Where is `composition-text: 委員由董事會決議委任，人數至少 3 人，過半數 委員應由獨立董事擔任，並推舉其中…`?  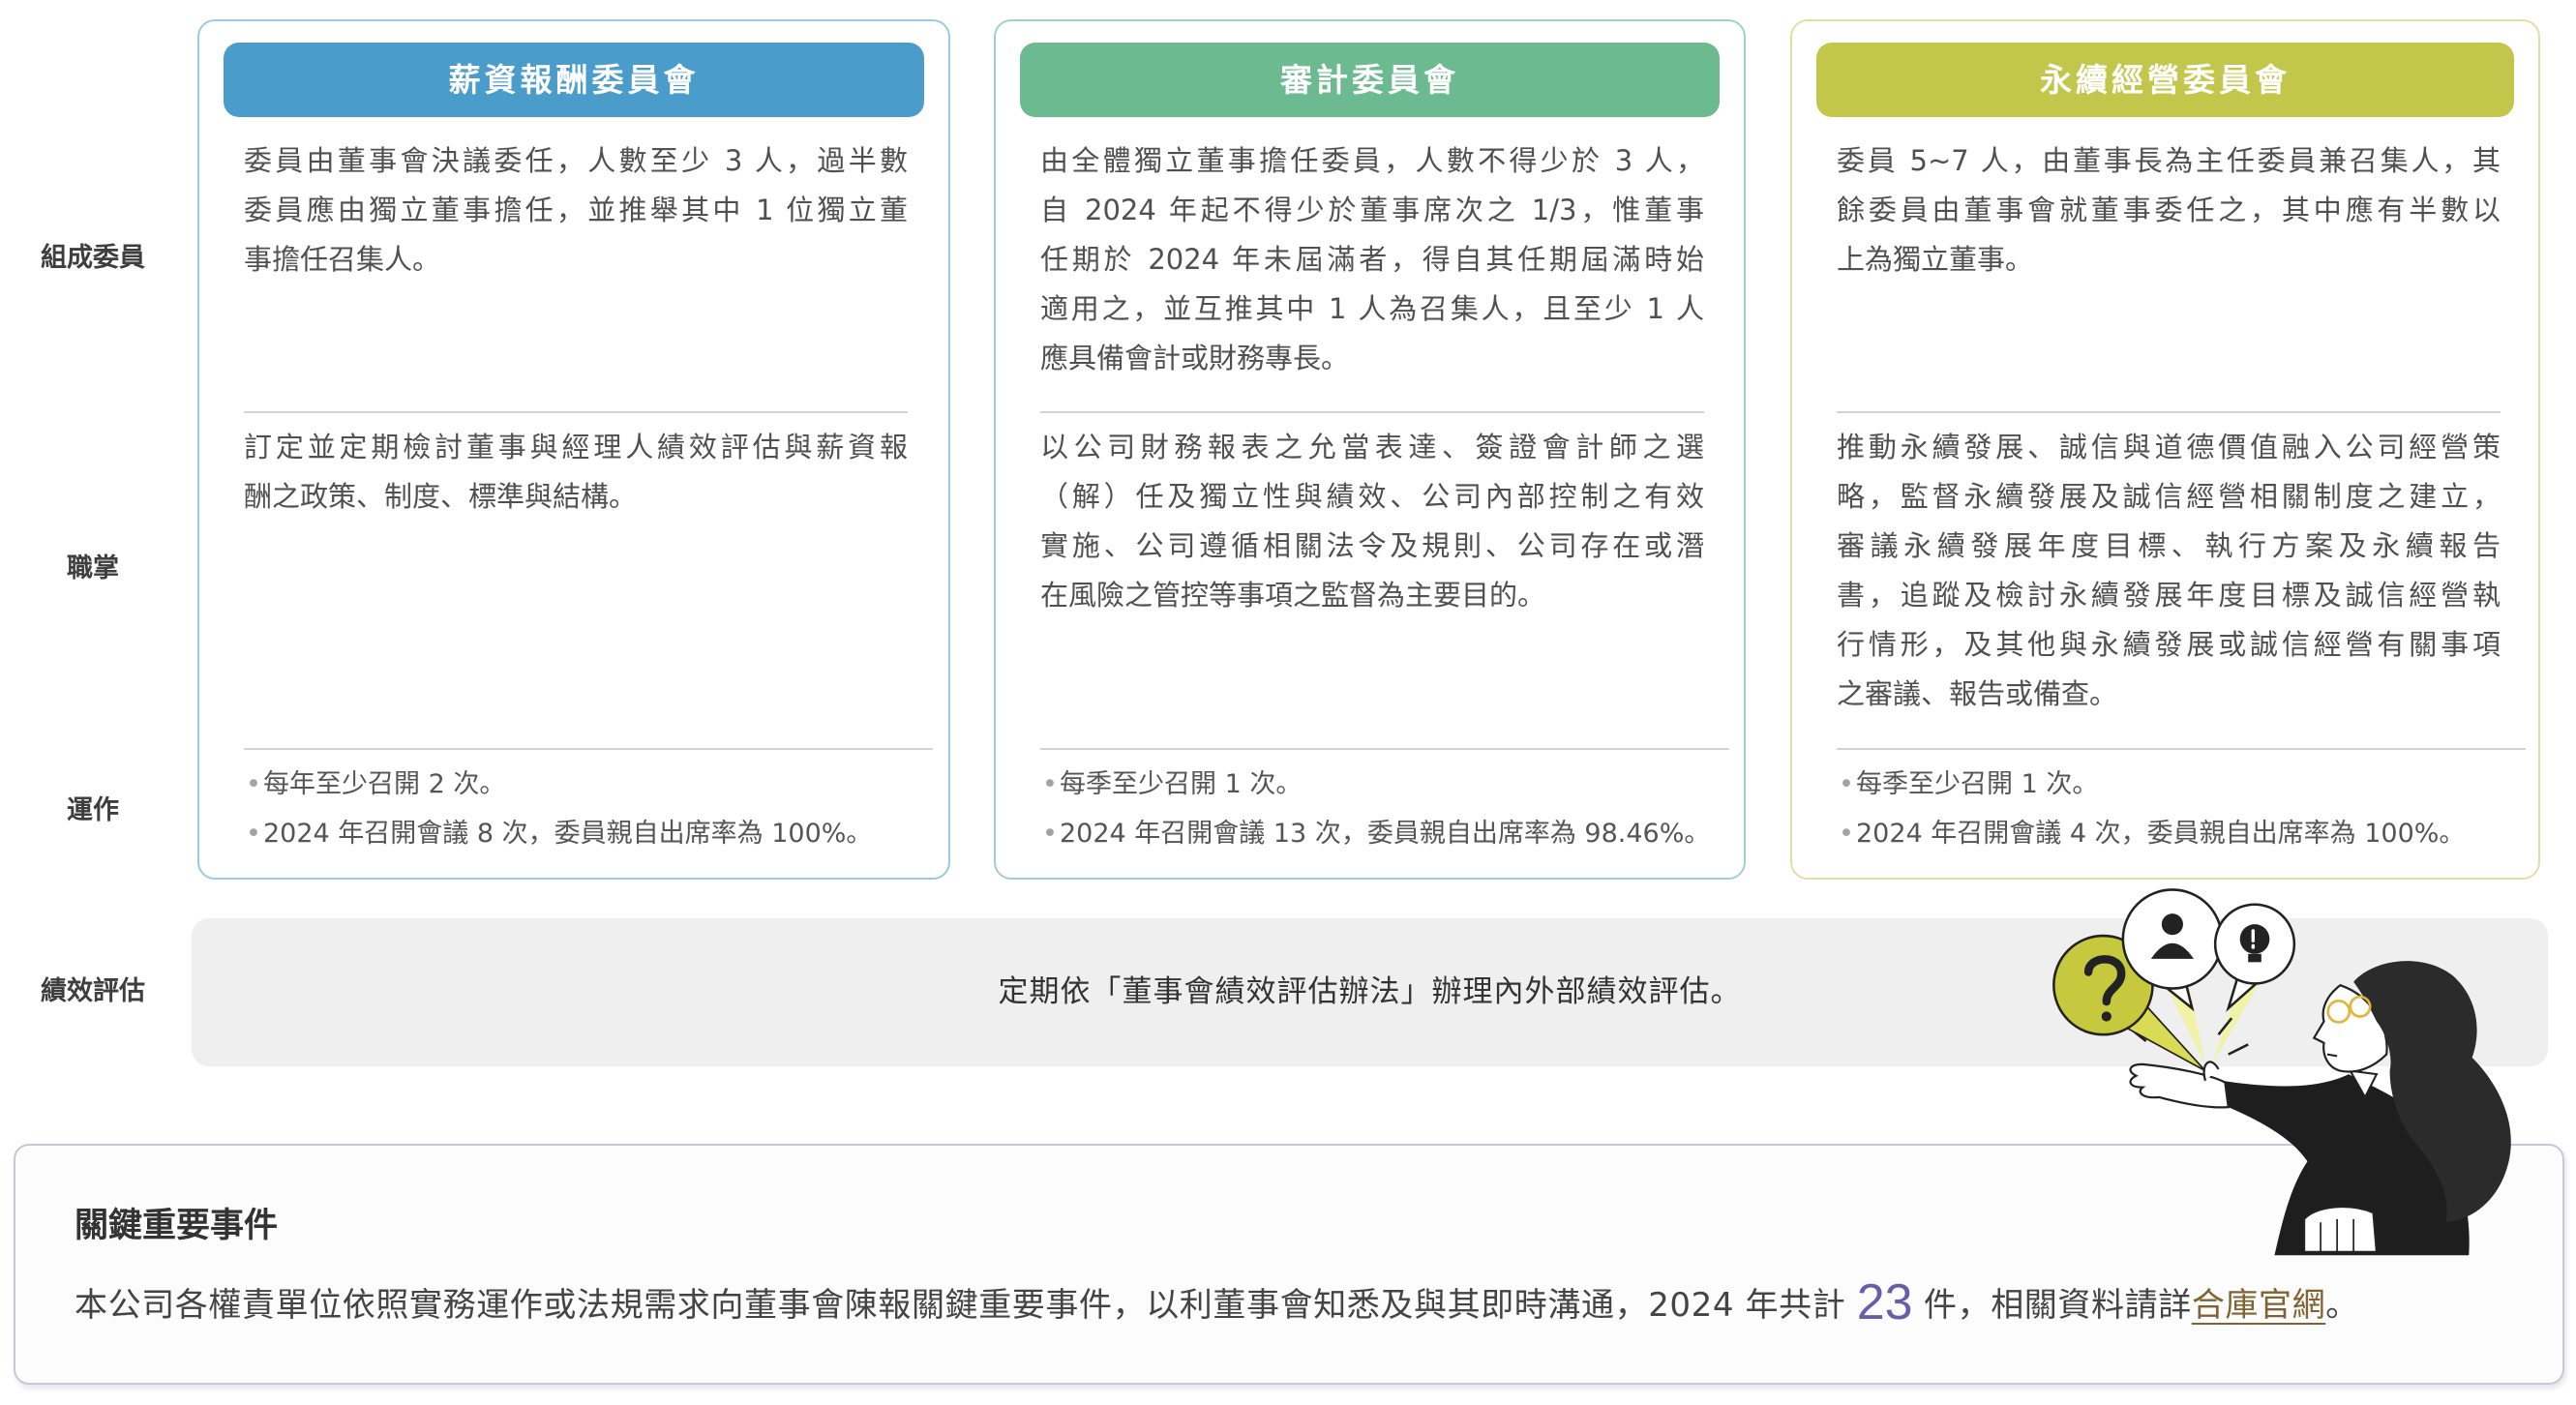 composition-text: 委員由董事會決議委任，人數至少 3 人，過半數 委員應由獨立董事擔任，並推舉其中… is located at coordinates (576, 210).